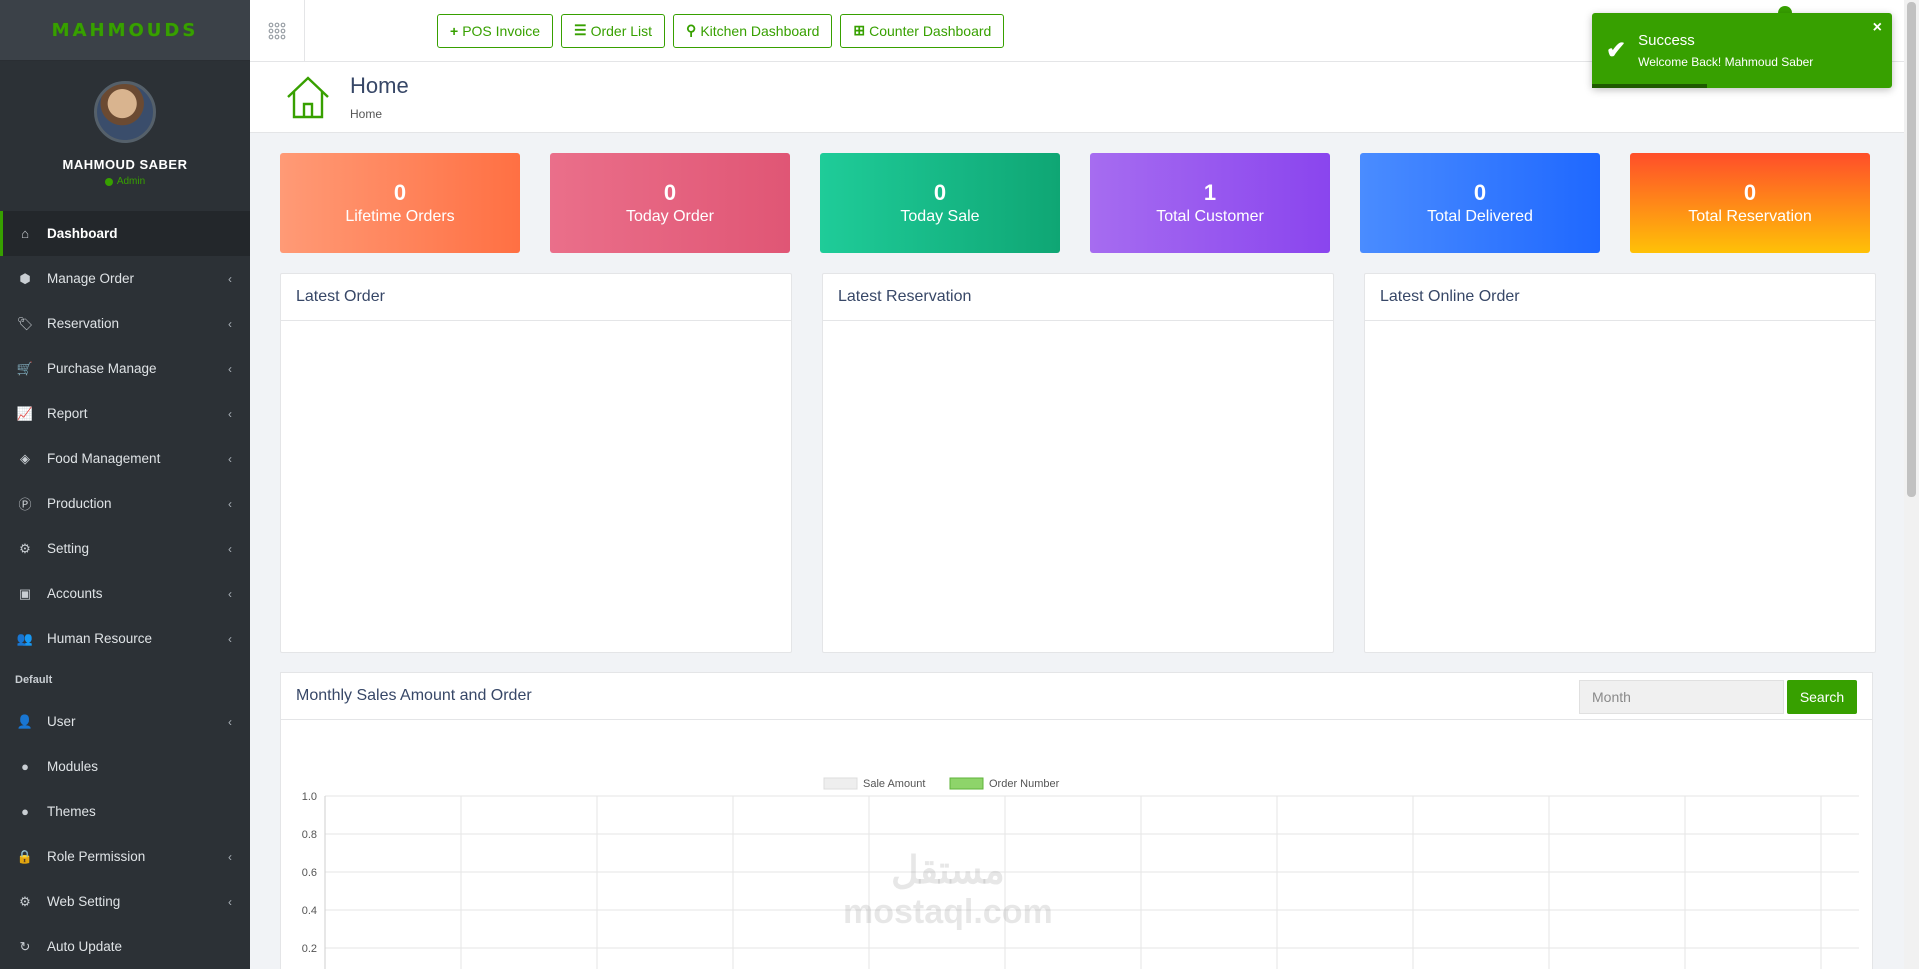  I want to click on sidebar-item-label: Role Permission, so click(96, 856).